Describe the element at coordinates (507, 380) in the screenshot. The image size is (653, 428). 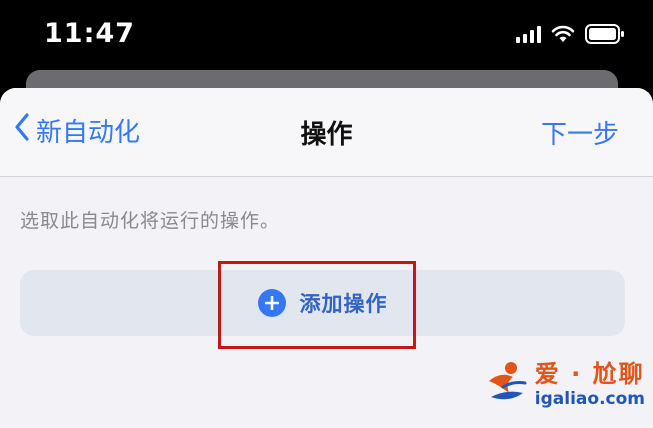
I see `watermark-logo-icon` at that location.